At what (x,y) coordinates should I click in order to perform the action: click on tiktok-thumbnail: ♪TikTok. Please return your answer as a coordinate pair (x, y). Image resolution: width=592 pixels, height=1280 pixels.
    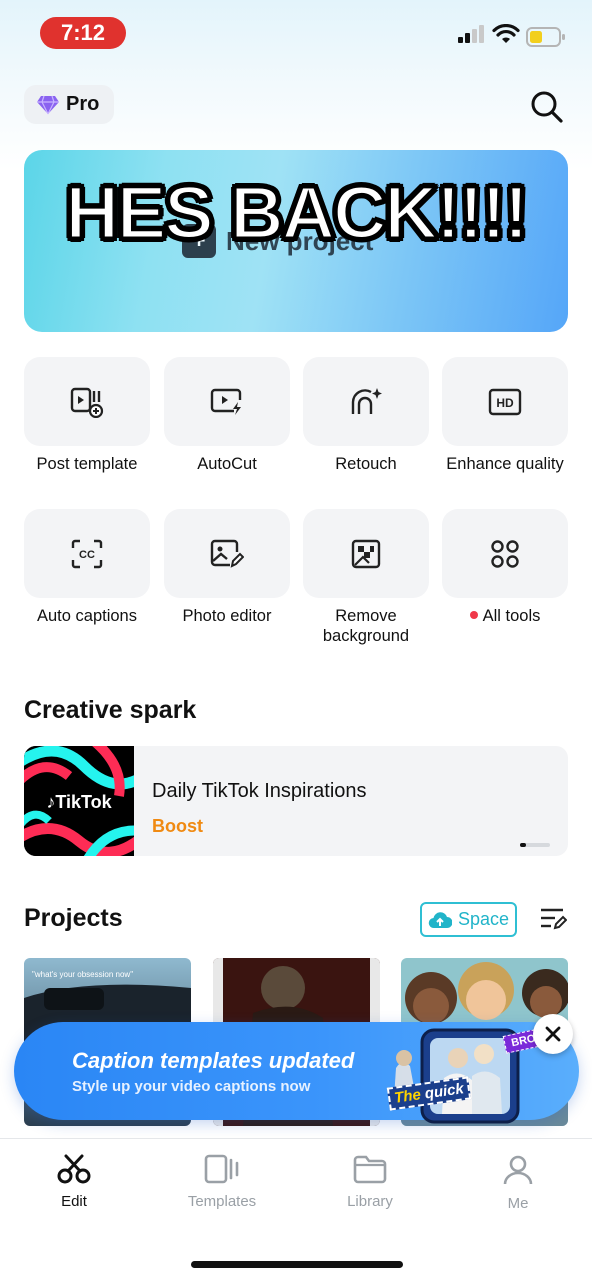
    Looking at the image, I should click on (79, 801).